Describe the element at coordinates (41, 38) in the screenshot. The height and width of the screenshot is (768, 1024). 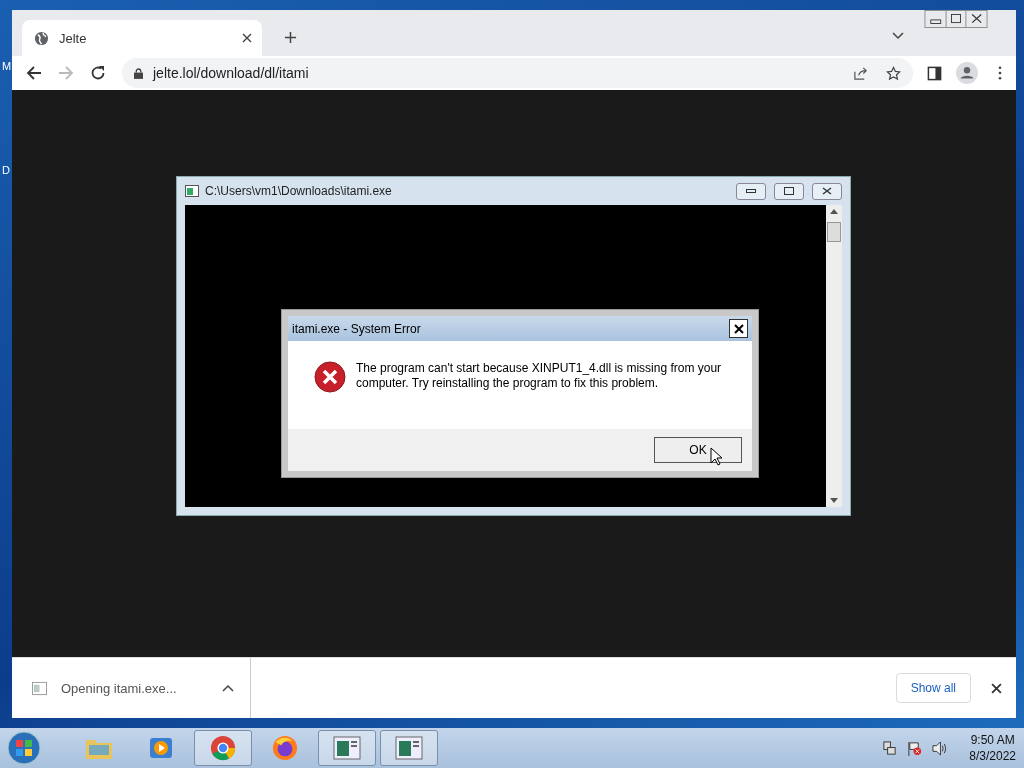
I see `globe-icon` at that location.